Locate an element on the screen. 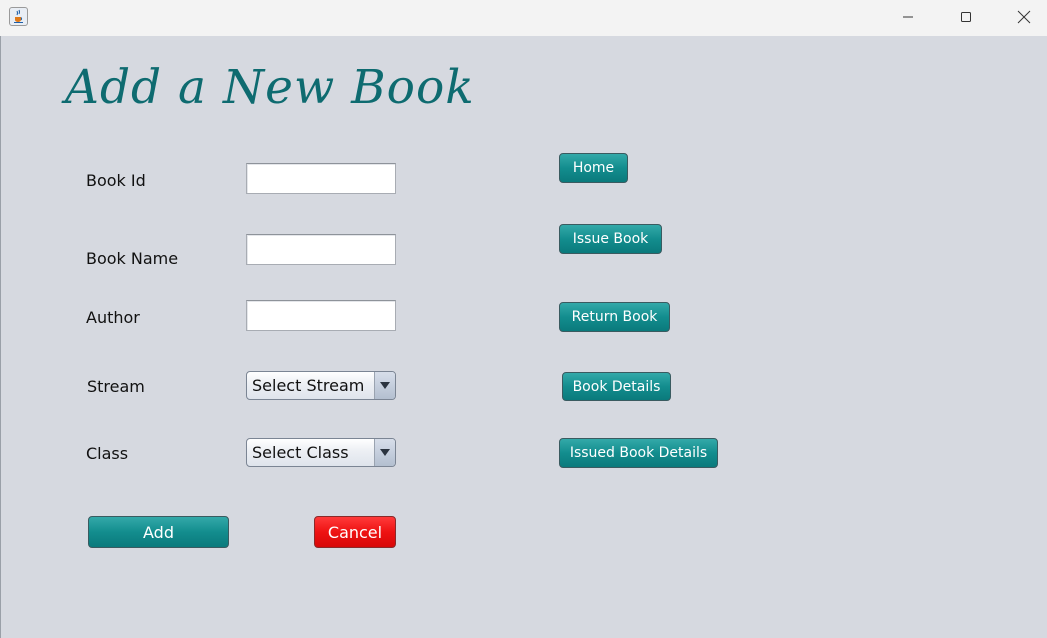 This screenshot has height=638, width=1047. class-select-value: Select Class is located at coordinates (300, 452).